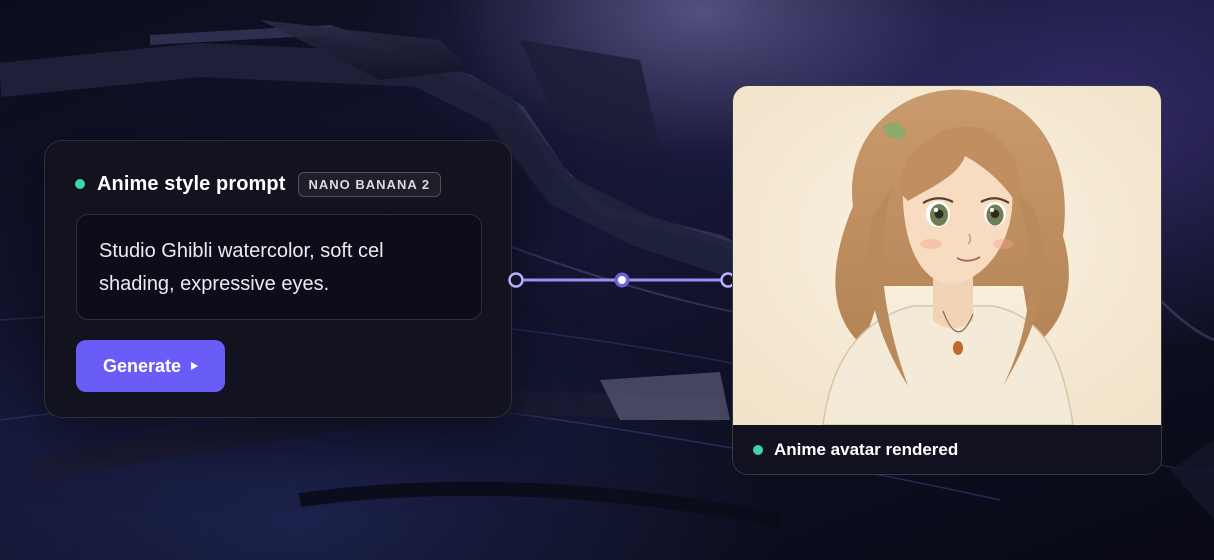  I want to click on card-title: Anime style prompt, so click(191, 183).